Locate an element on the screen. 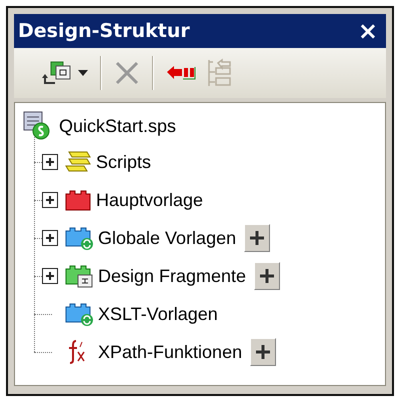  tree-structure-icon is located at coordinates (220, 73).